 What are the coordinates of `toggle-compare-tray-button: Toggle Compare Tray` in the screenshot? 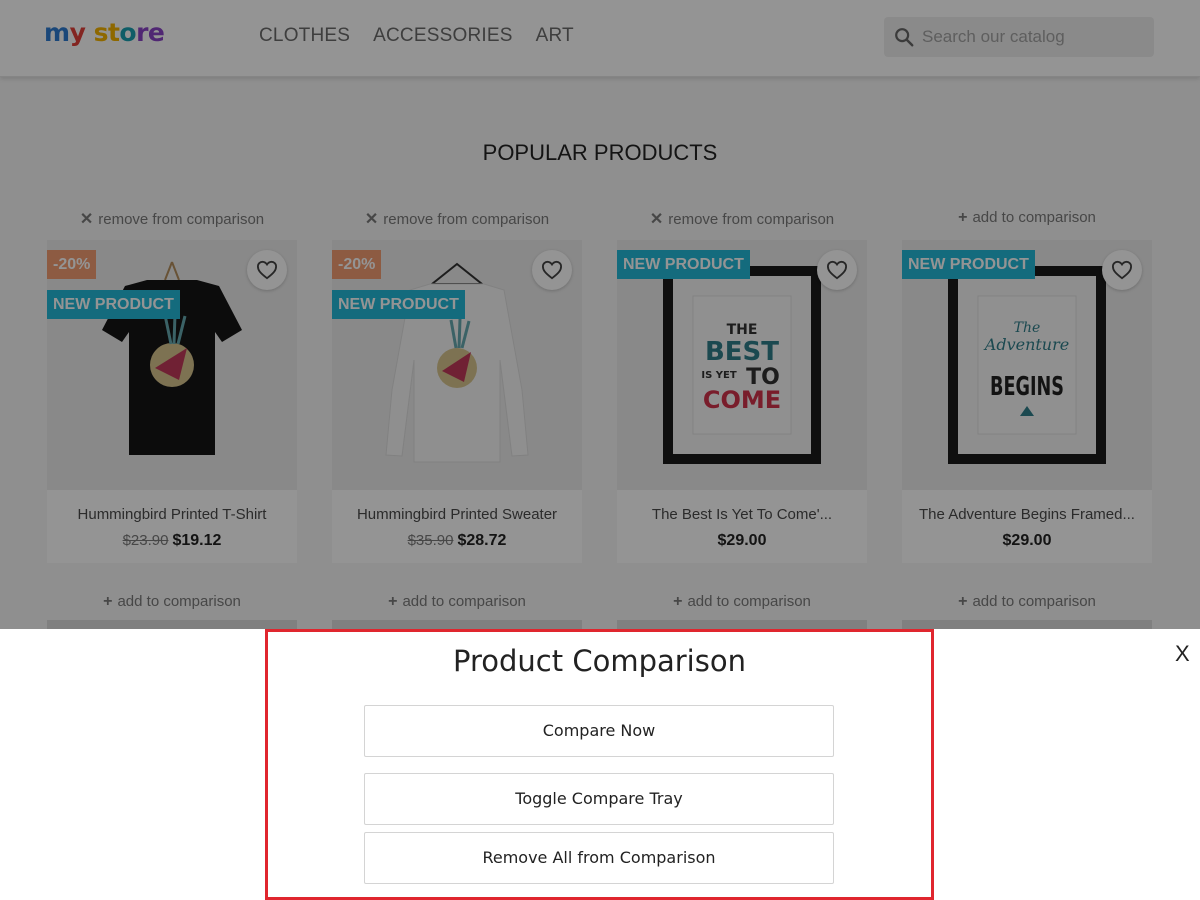 It's located at (599, 799).